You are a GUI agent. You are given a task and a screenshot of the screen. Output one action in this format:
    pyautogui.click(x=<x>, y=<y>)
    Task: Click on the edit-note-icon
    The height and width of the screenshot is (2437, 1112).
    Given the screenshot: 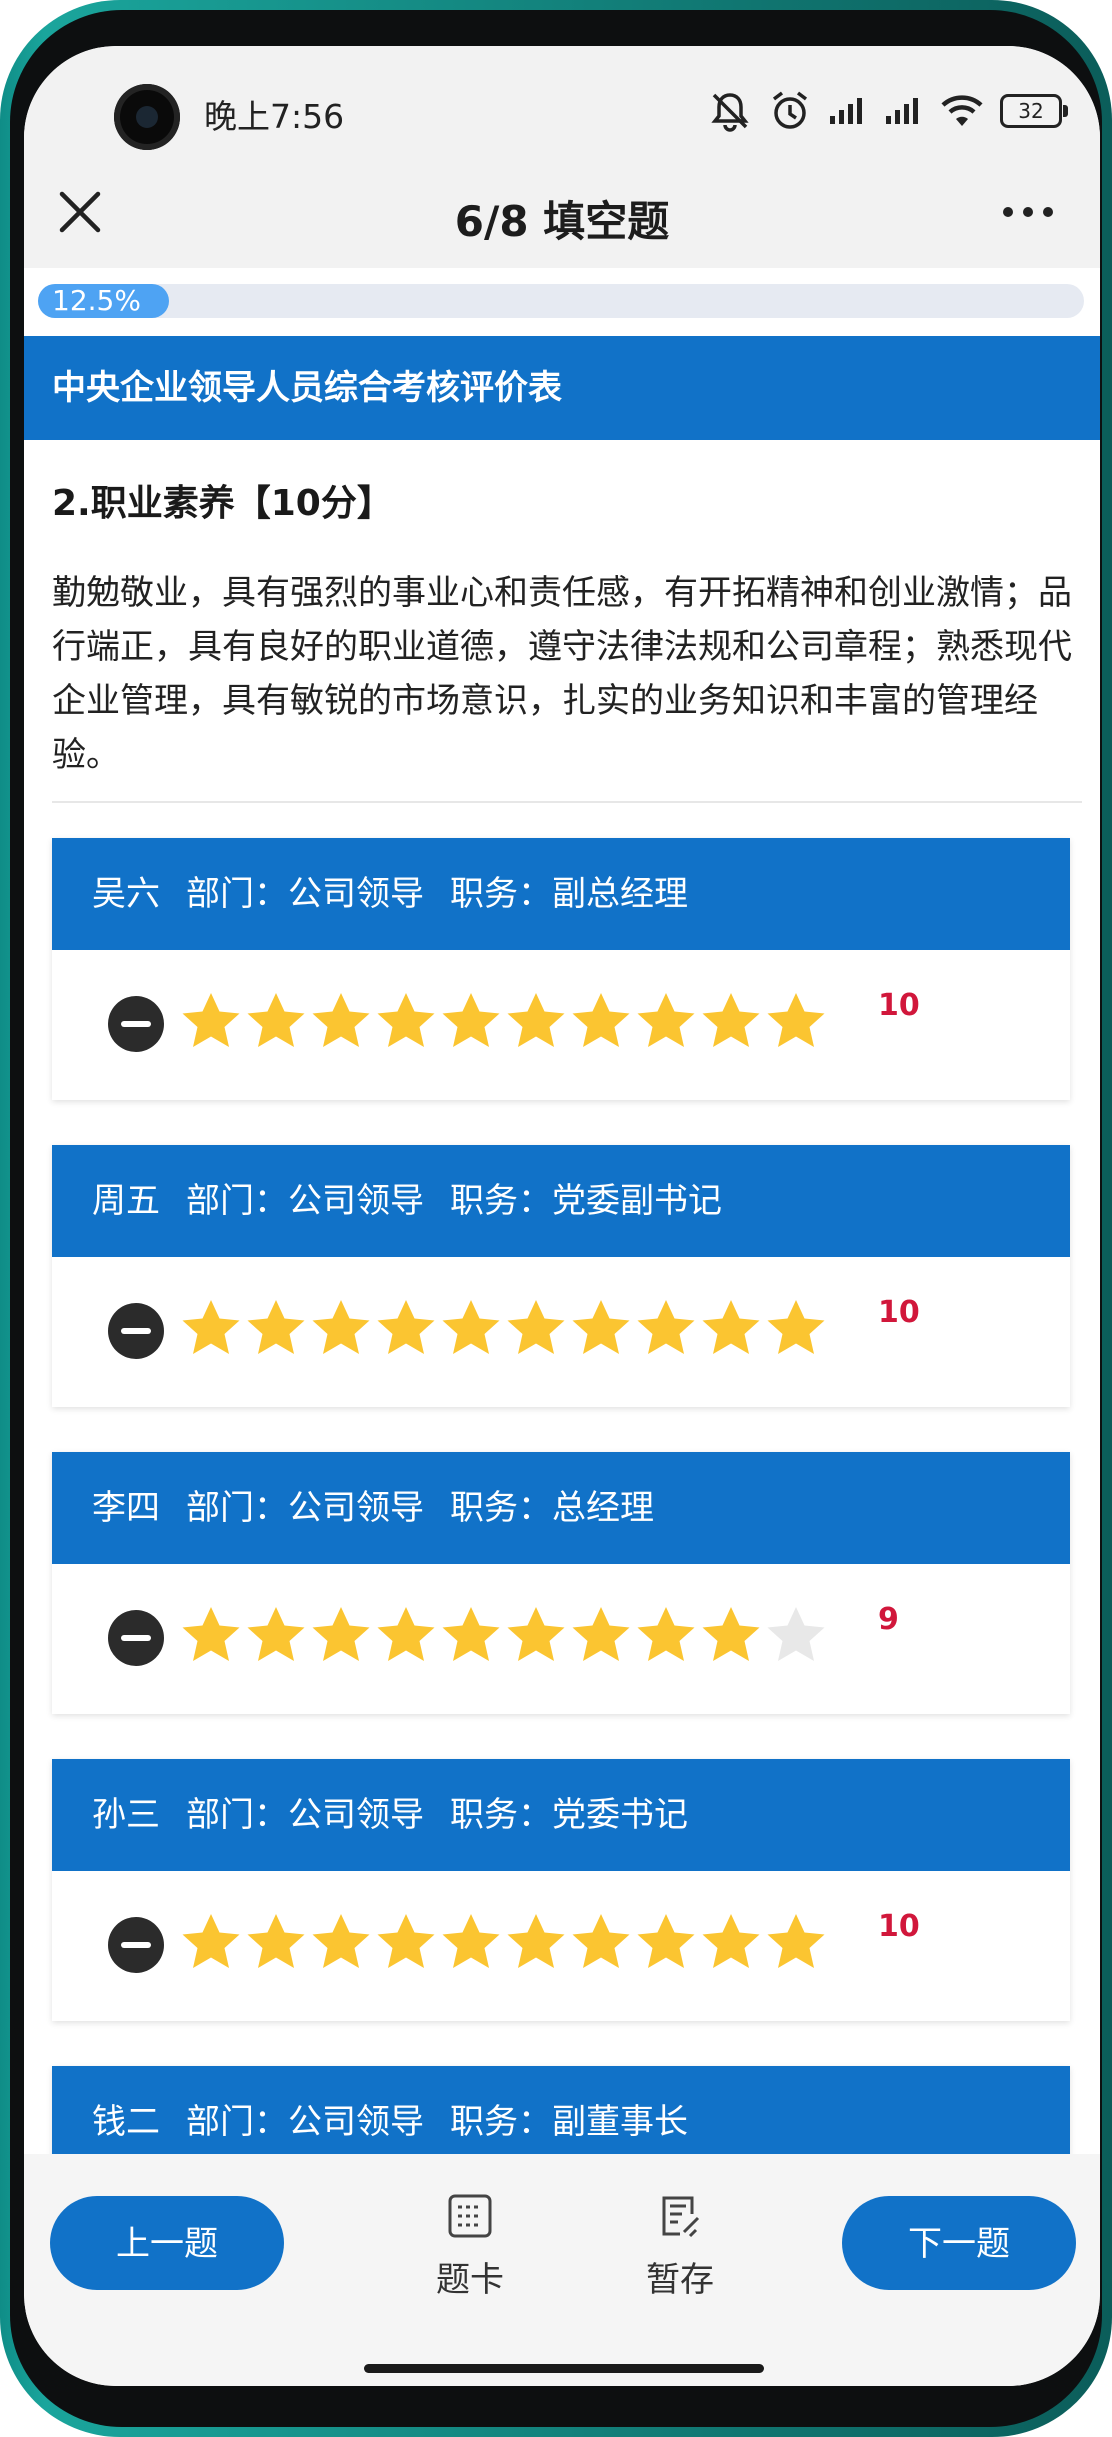 What is the action you would take?
    pyautogui.click(x=681, y=2217)
    